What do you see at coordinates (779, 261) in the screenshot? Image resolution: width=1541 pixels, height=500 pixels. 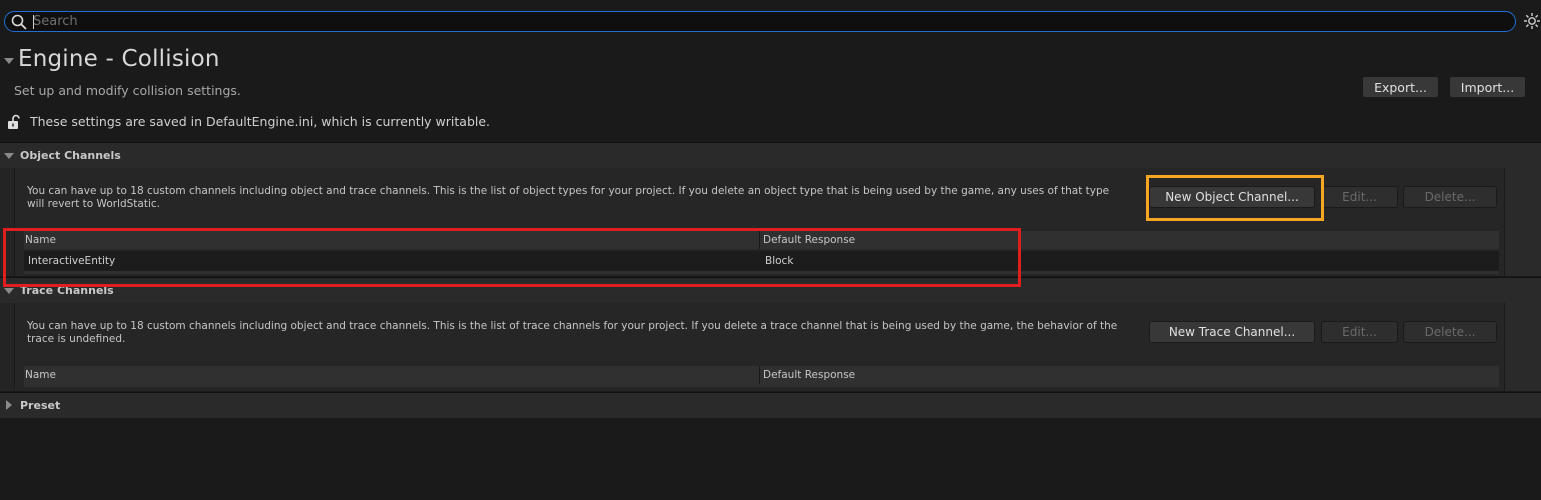 I see `cell-default-response: Block` at bounding box center [779, 261].